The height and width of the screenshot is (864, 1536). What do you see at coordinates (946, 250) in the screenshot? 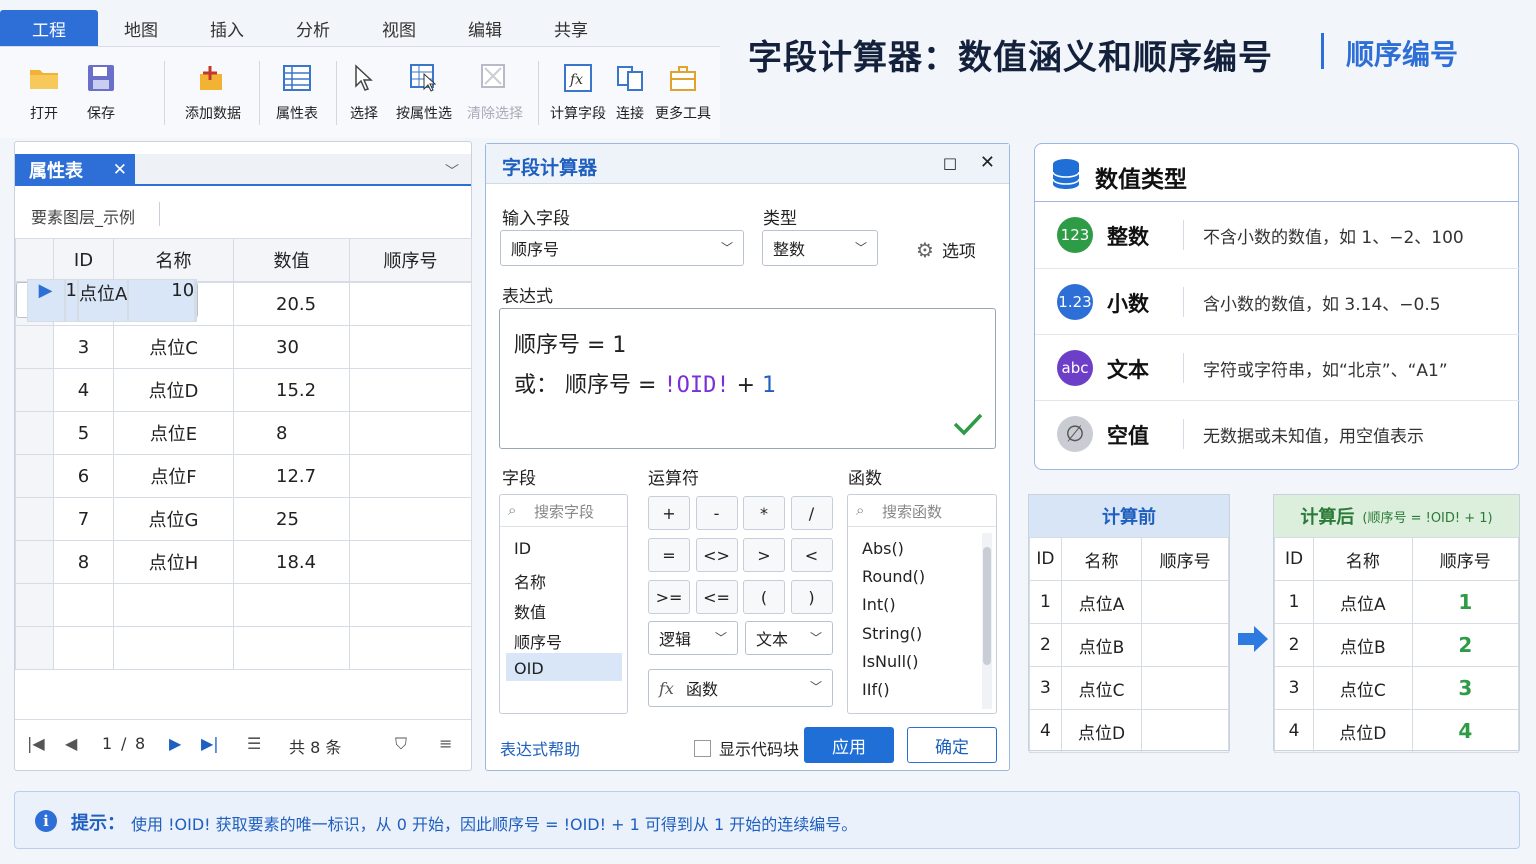
I see `options-button: ⚙ 选项` at bounding box center [946, 250].